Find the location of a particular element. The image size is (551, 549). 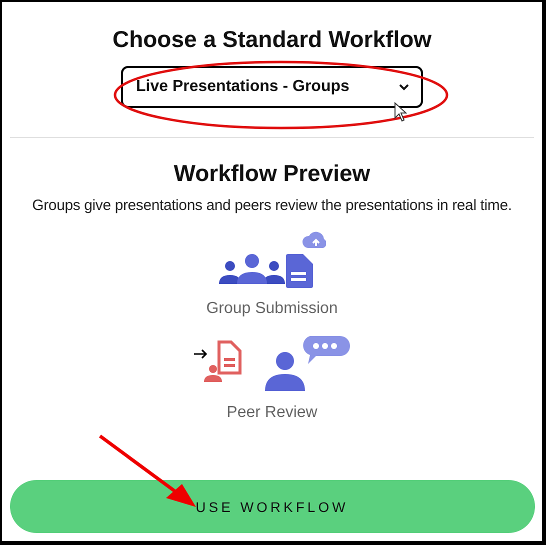

preview-description: Groups give presentations and peers review the presentations in real time. is located at coordinates (272, 205).